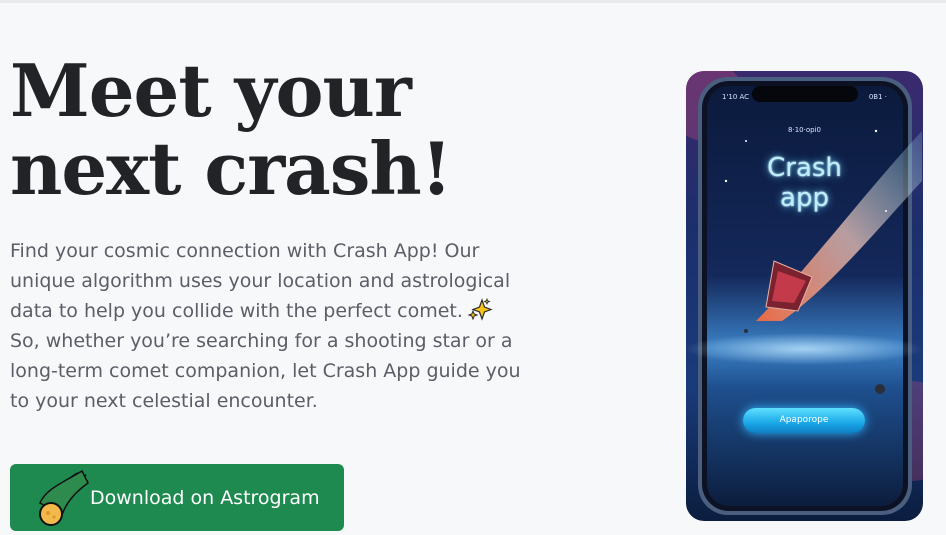 This screenshot has height=535, width=946. I want to click on phone-status-left: 1'10 AC, so click(736, 97).